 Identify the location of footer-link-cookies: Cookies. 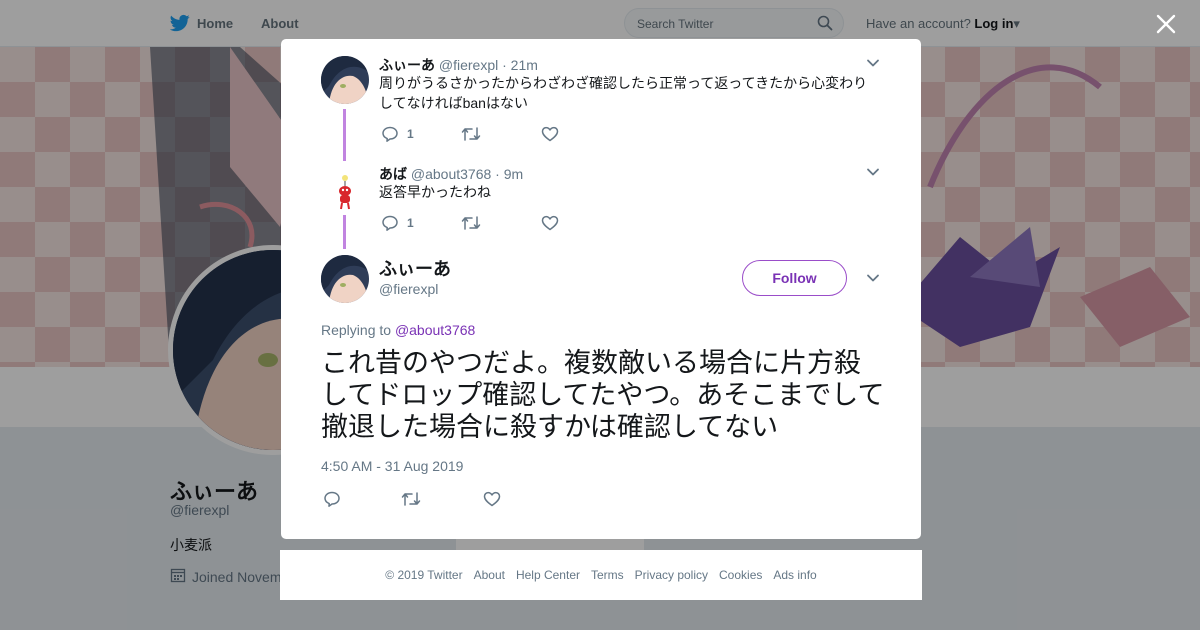
(740, 575).